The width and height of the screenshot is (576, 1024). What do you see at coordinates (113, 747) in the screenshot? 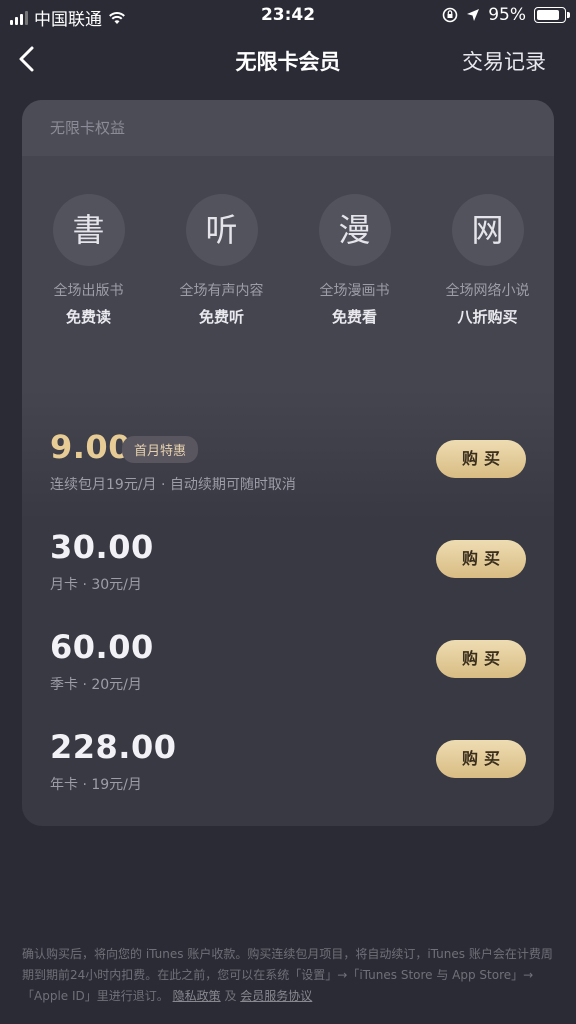
I see `plan-price: 228.00` at bounding box center [113, 747].